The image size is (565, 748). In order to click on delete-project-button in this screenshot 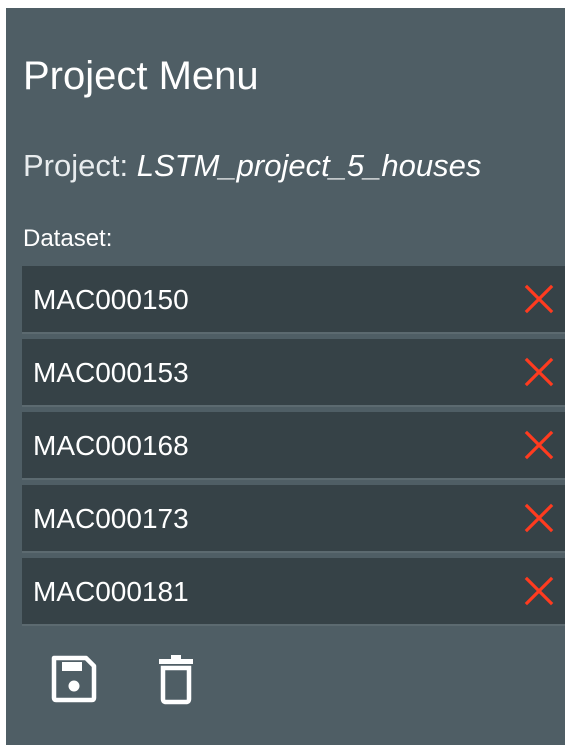, I will do `click(178, 679)`.